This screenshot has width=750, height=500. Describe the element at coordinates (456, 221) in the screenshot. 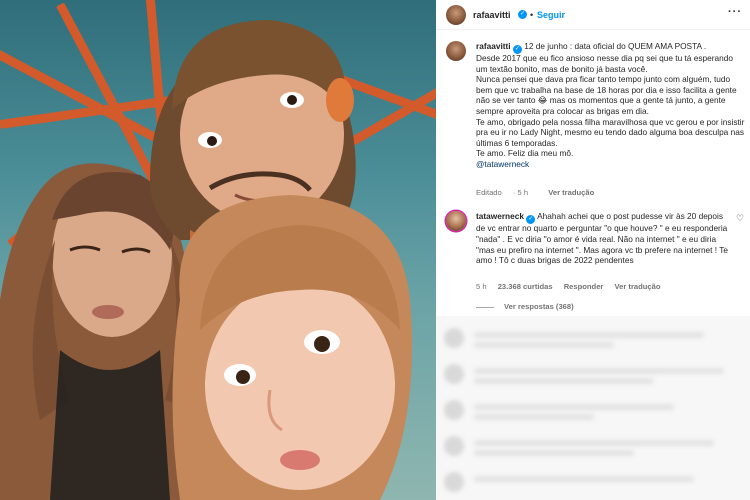

I see `comment-avatar` at that location.